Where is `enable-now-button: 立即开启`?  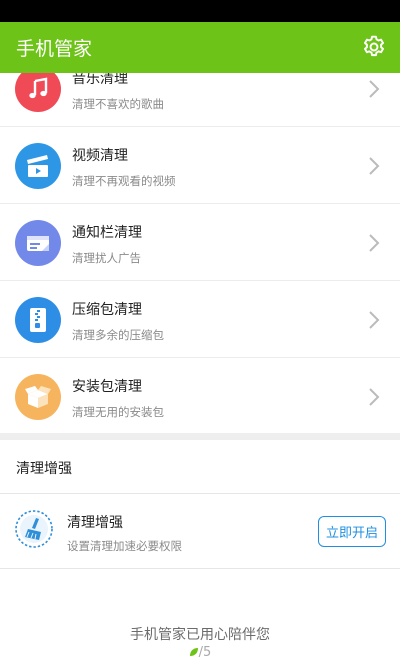
enable-now-button: 立即开启 is located at coordinates (352, 531).